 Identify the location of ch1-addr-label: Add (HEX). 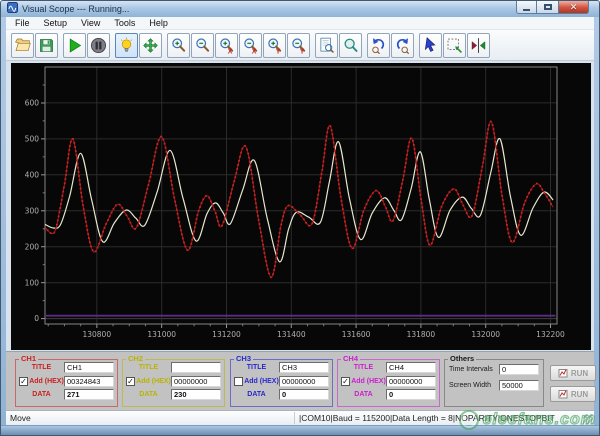
(46, 381).